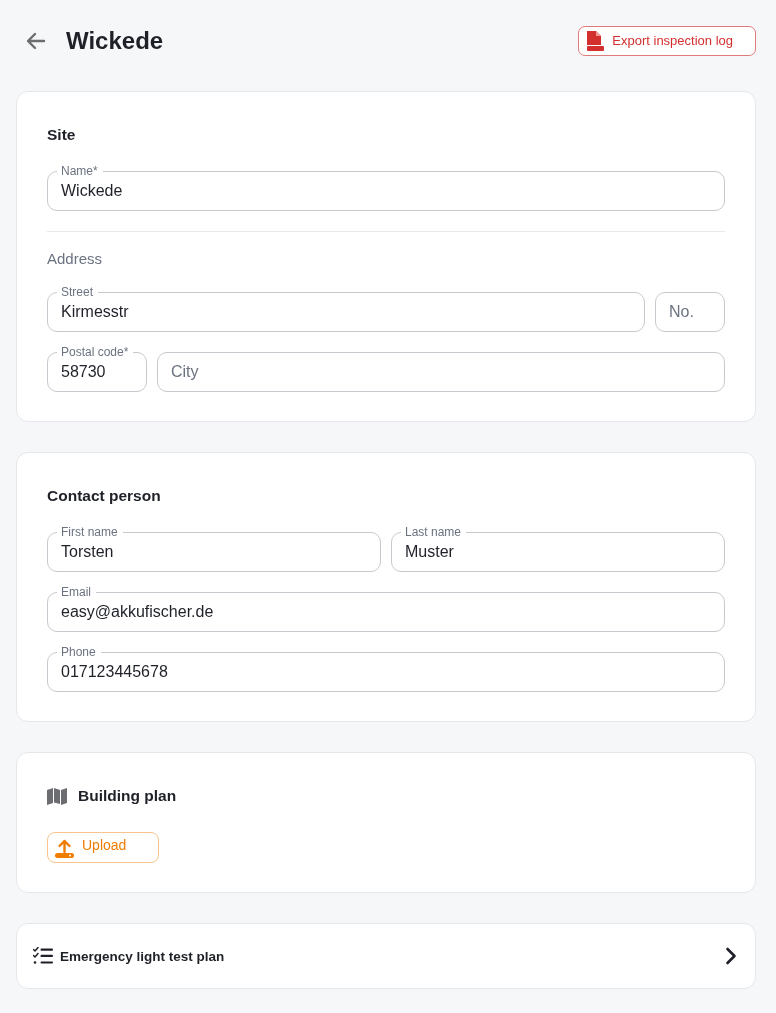  Describe the element at coordinates (75, 259) in the screenshot. I see `address-heading: Address` at that location.